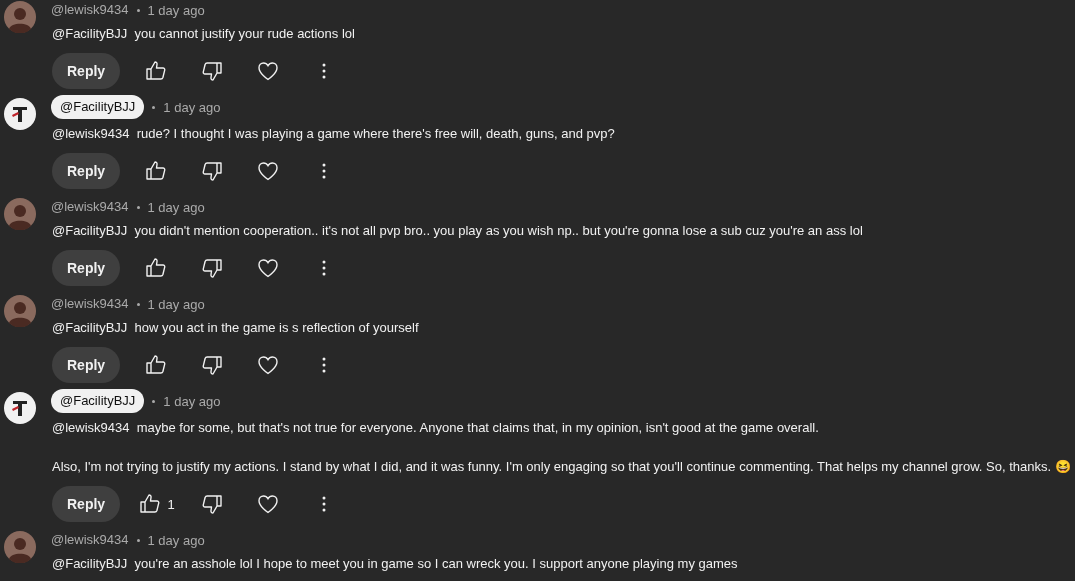 This screenshot has height=581, width=1075. What do you see at coordinates (458, 231) in the screenshot?
I see `comment-text: @FacilityBJJ you didn't mention cooperation.. it's not all pvp bro.. you play as you wish np.. but you're gonna lose a sub cuz you're an ass lol` at bounding box center [458, 231].